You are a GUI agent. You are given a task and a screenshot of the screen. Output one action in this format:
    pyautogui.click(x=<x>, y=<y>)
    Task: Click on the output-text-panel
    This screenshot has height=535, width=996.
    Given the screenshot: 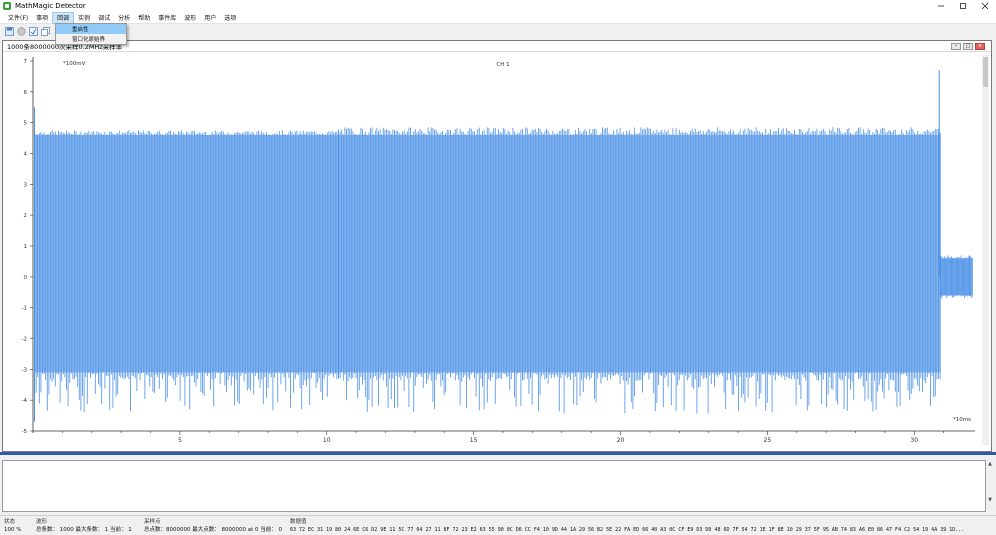 What is the action you would take?
    pyautogui.click(x=494, y=486)
    